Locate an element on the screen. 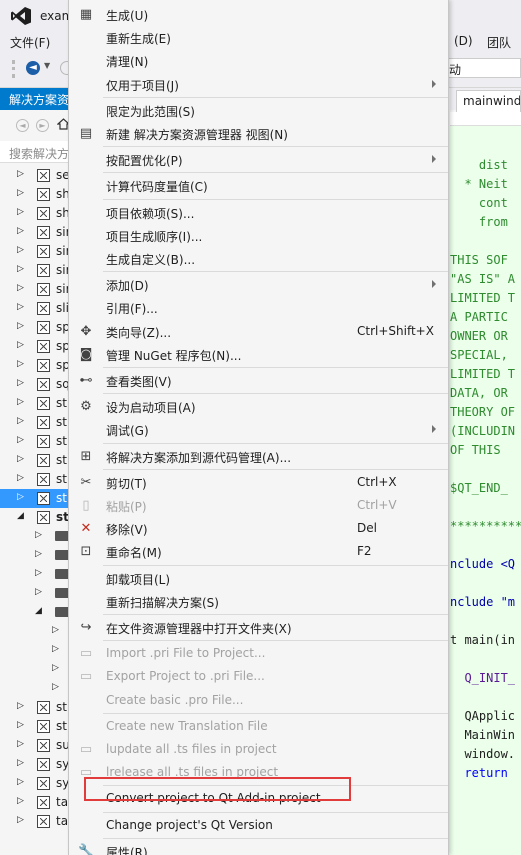 This screenshot has width=521, height=855. forward-icon: ► is located at coordinates (42, 125).